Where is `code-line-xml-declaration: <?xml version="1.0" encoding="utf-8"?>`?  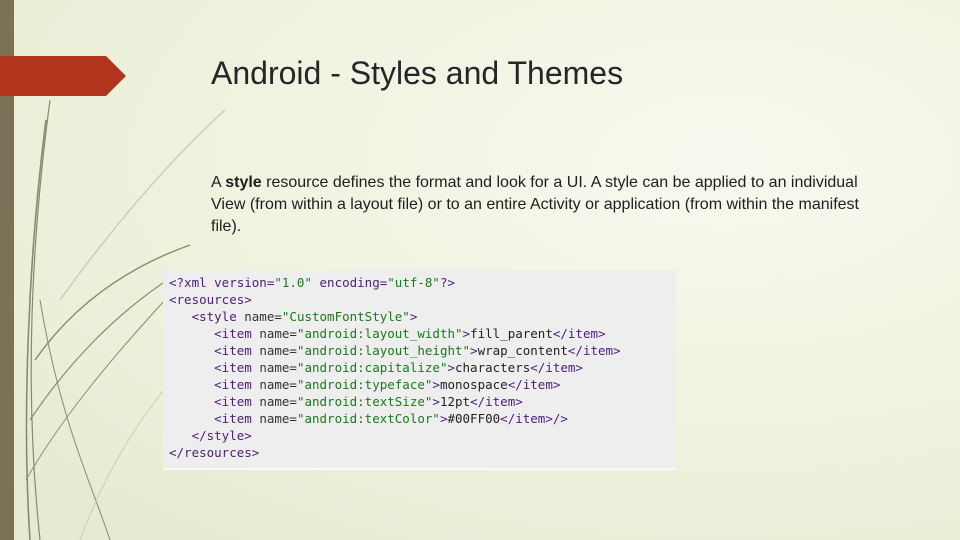
code-line-xml-declaration: <?xml version="1.0" encoding="utf-8"?> is located at coordinates (312, 282).